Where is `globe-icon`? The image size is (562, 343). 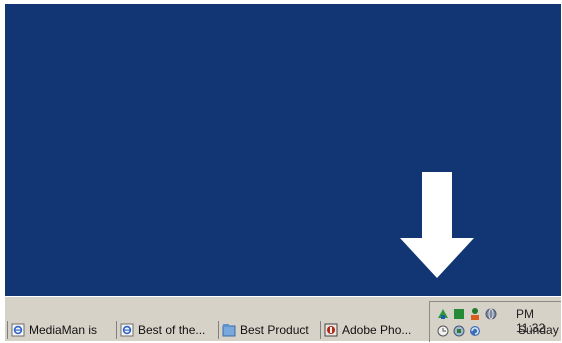 globe-icon is located at coordinates (491, 314).